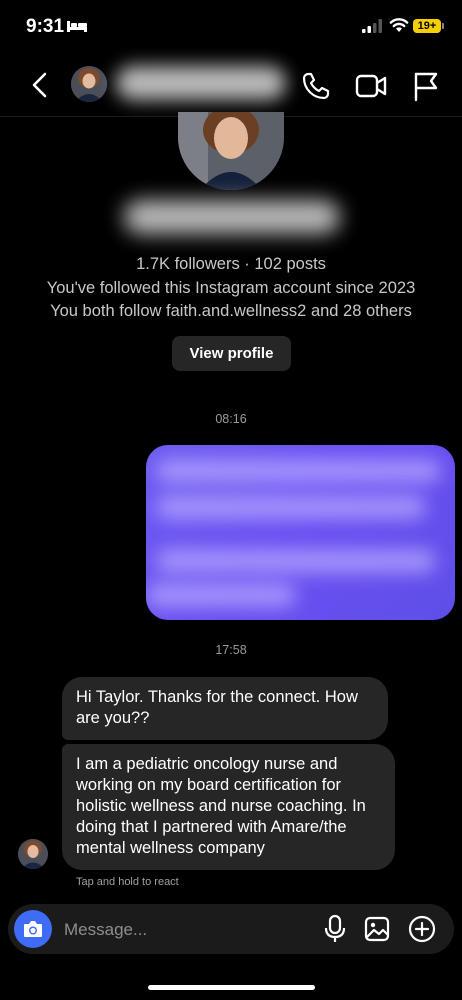  Describe the element at coordinates (425, 86) in the screenshot. I see `flag-icon` at that location.